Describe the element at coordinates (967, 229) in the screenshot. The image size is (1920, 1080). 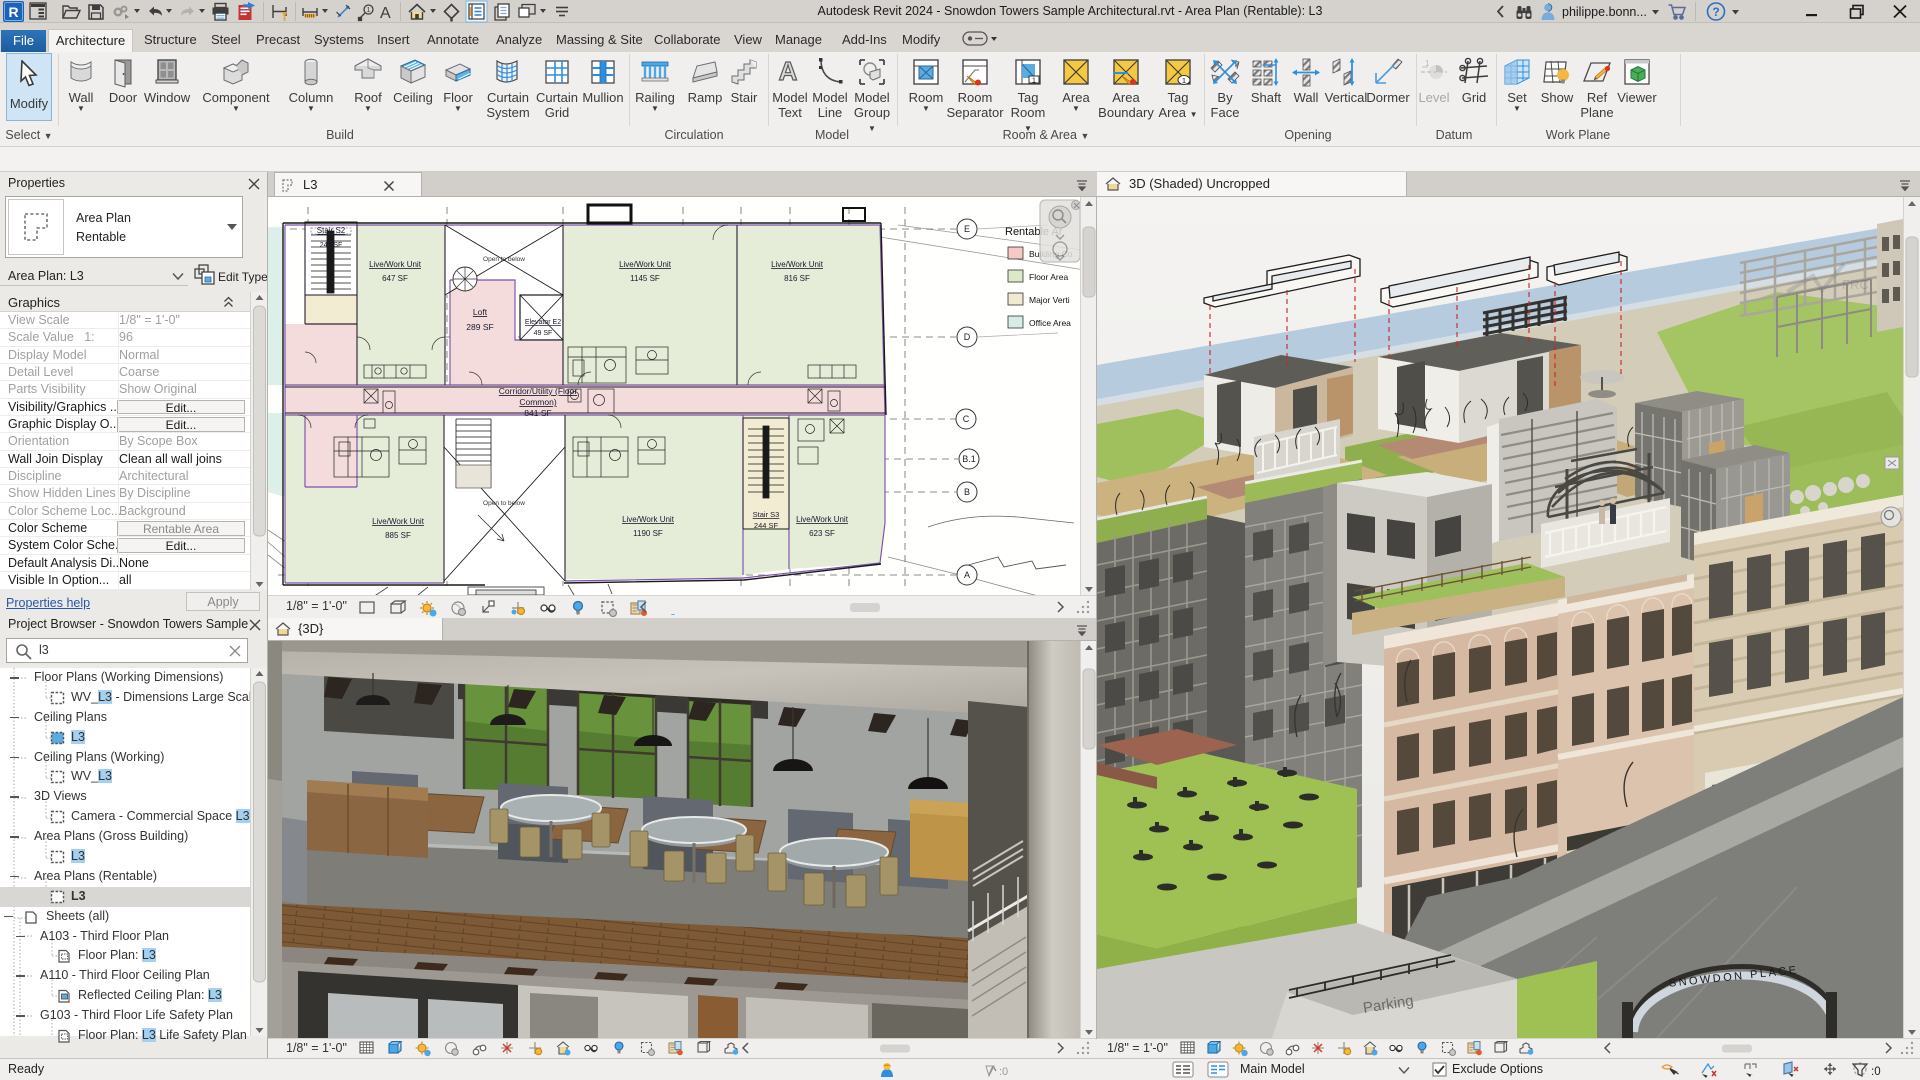
I see `svg-text: E` at that location.